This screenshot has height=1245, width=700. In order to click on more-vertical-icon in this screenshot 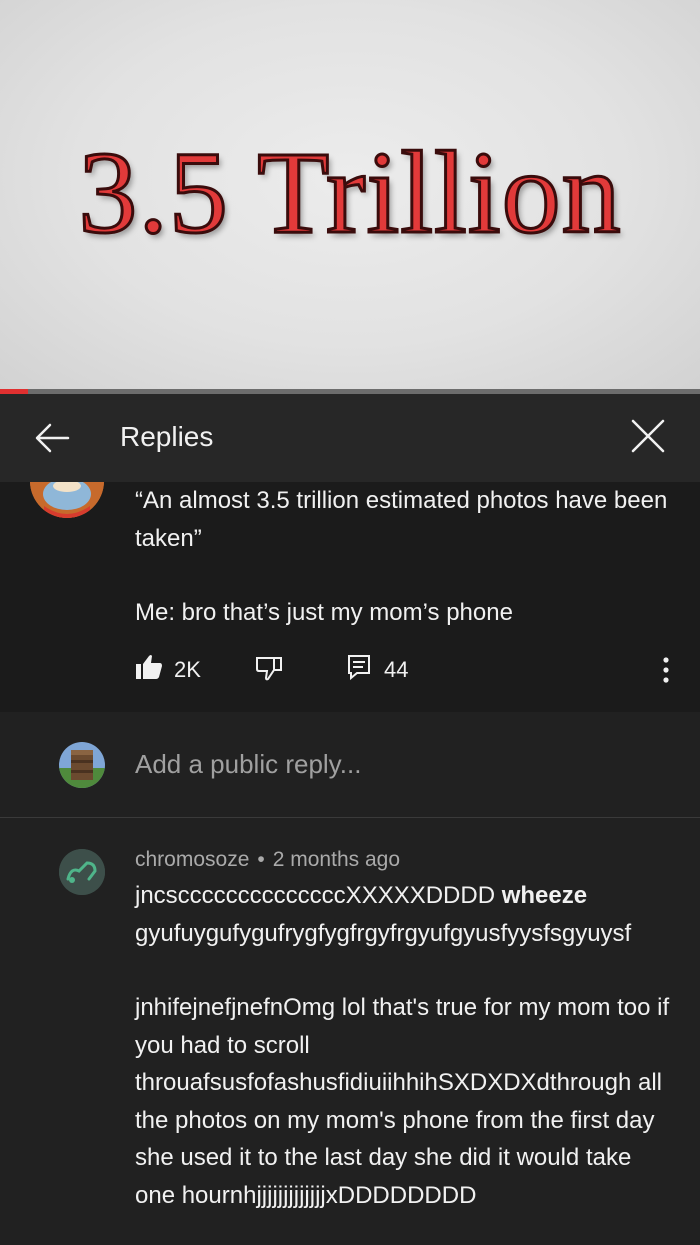, I will do `click(666, 670)`.